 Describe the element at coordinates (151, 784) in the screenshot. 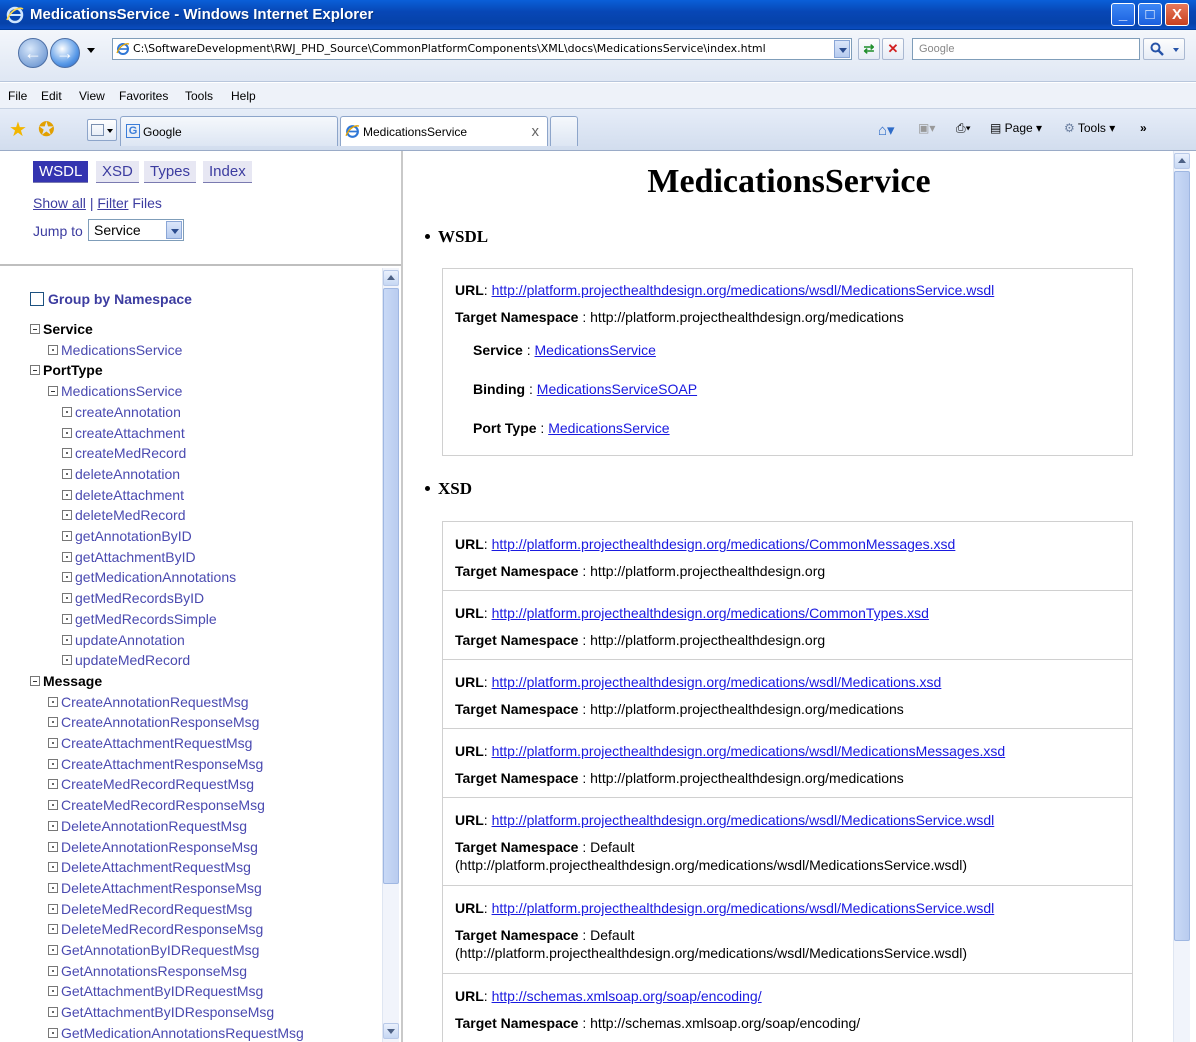

I see `tree-item-message: CreateMedRecordRequestMsg` at that location.